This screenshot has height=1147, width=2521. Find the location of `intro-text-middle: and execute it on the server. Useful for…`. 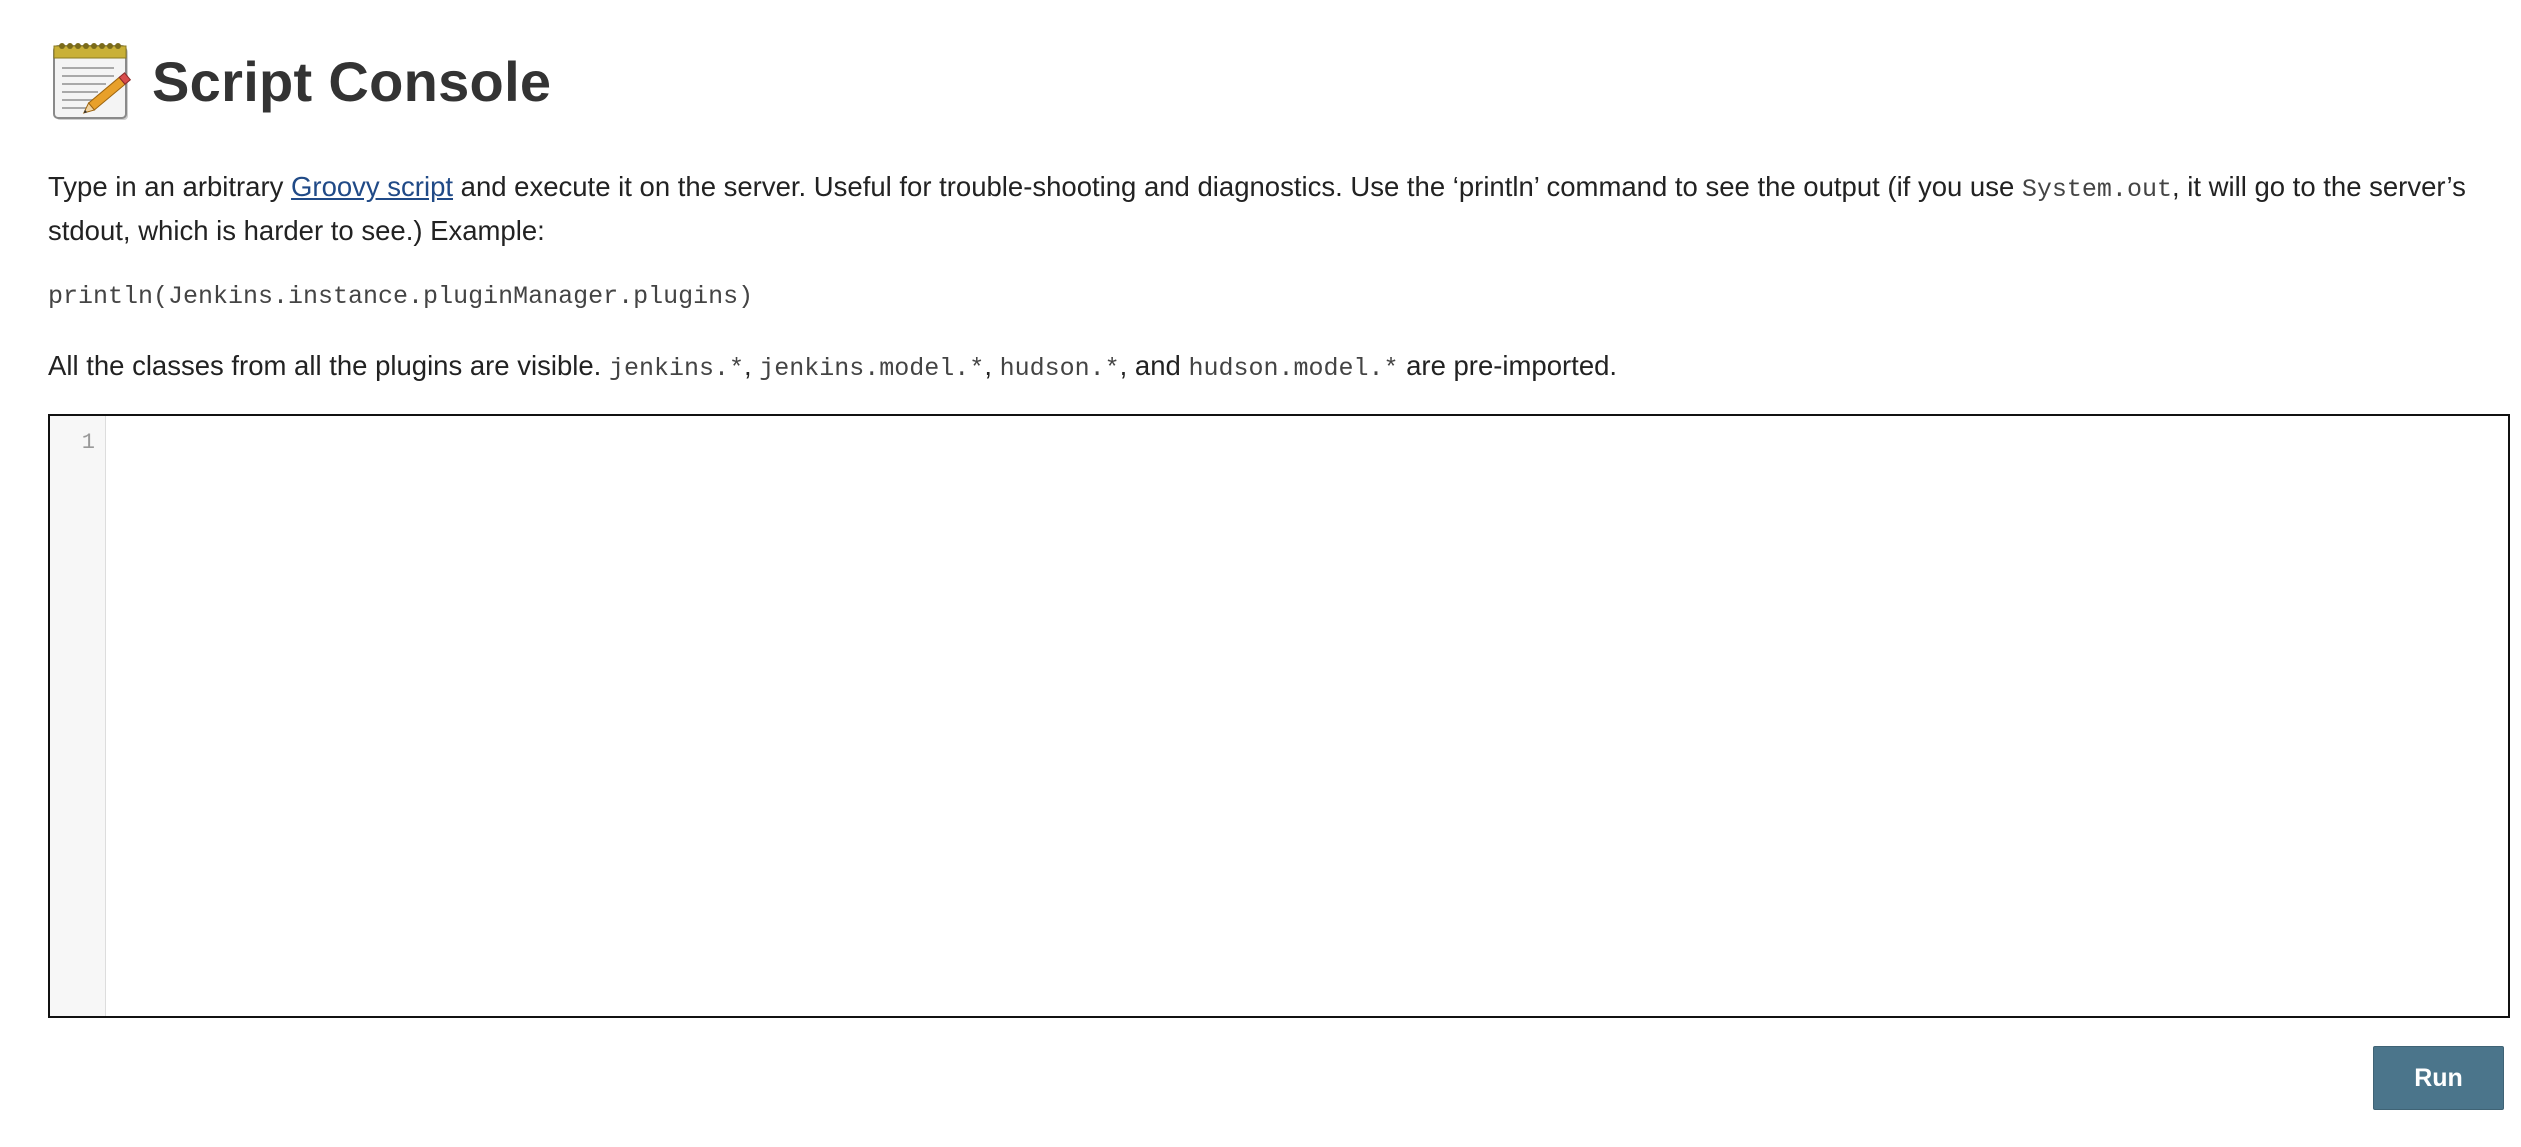

intro-text-middle: and execute it on the server. Useful for… is located at coordinates (1237, 186).